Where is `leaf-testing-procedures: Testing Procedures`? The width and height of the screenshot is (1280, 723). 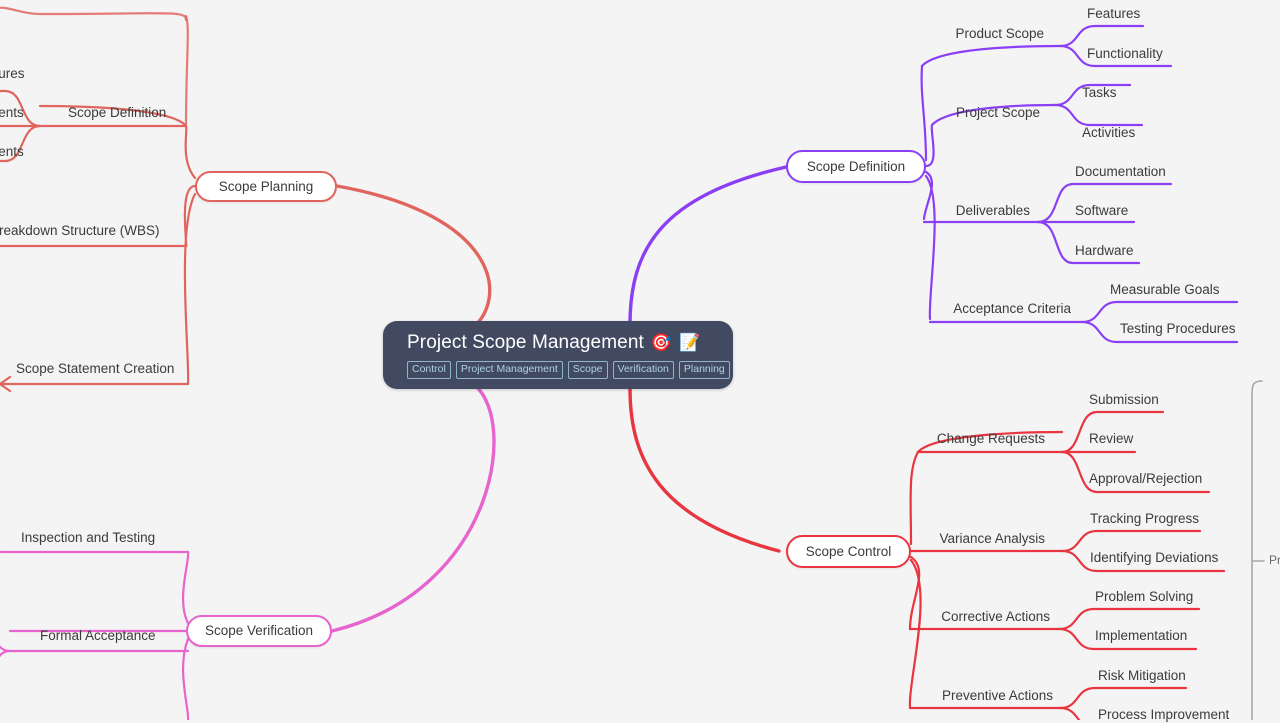
leaf-testing-procedures: Testing Procedures is located at coordinates (1178, 328).